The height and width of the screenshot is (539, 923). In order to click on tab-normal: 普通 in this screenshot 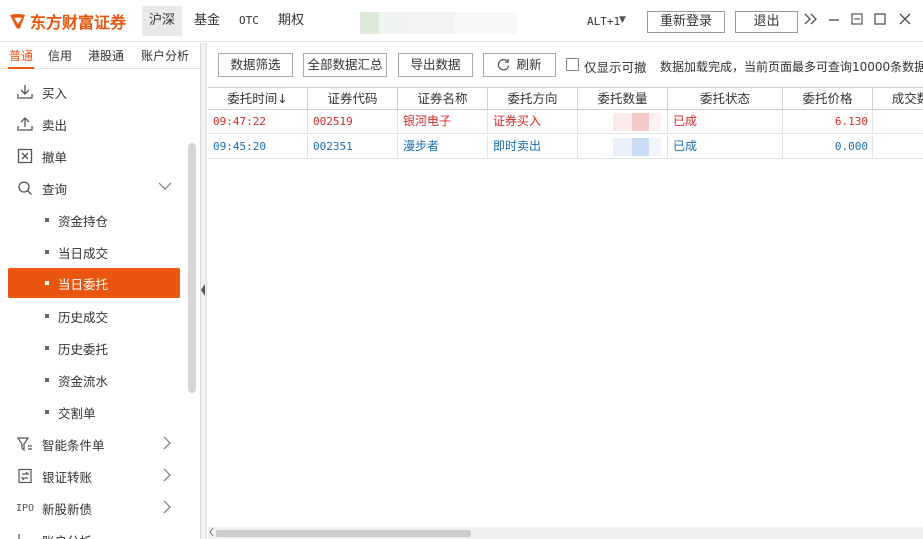, I will do `click(21, 55)`.